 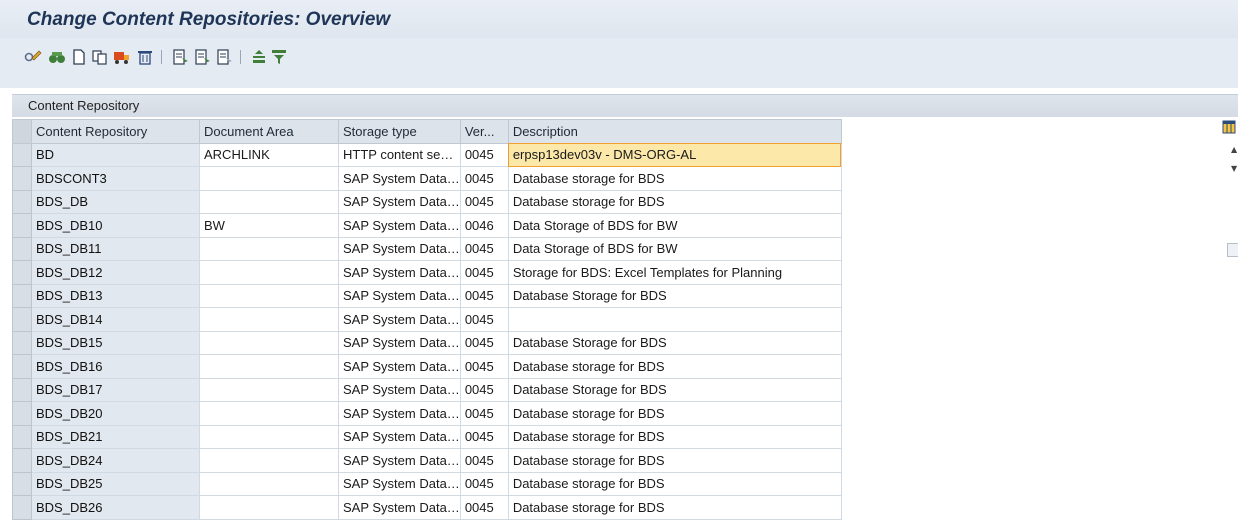 What do you see at coordinates (115, 225) in the screenshot?
I see `cell-content-repository: BDS_DB10` at bounding box center [115, 225].